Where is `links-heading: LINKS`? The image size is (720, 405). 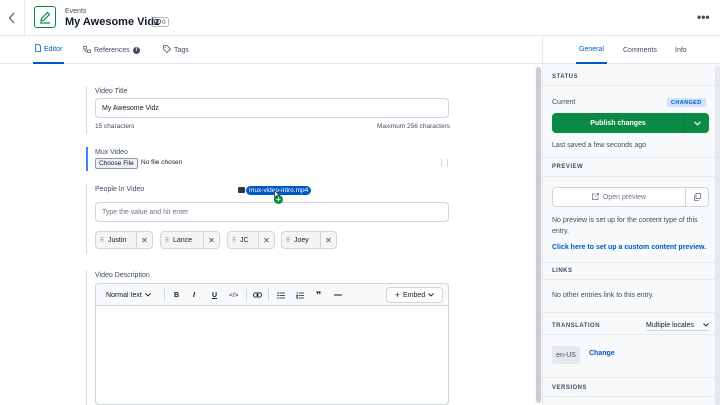 links-heading: LINKS is located at coordinates (562, 271).